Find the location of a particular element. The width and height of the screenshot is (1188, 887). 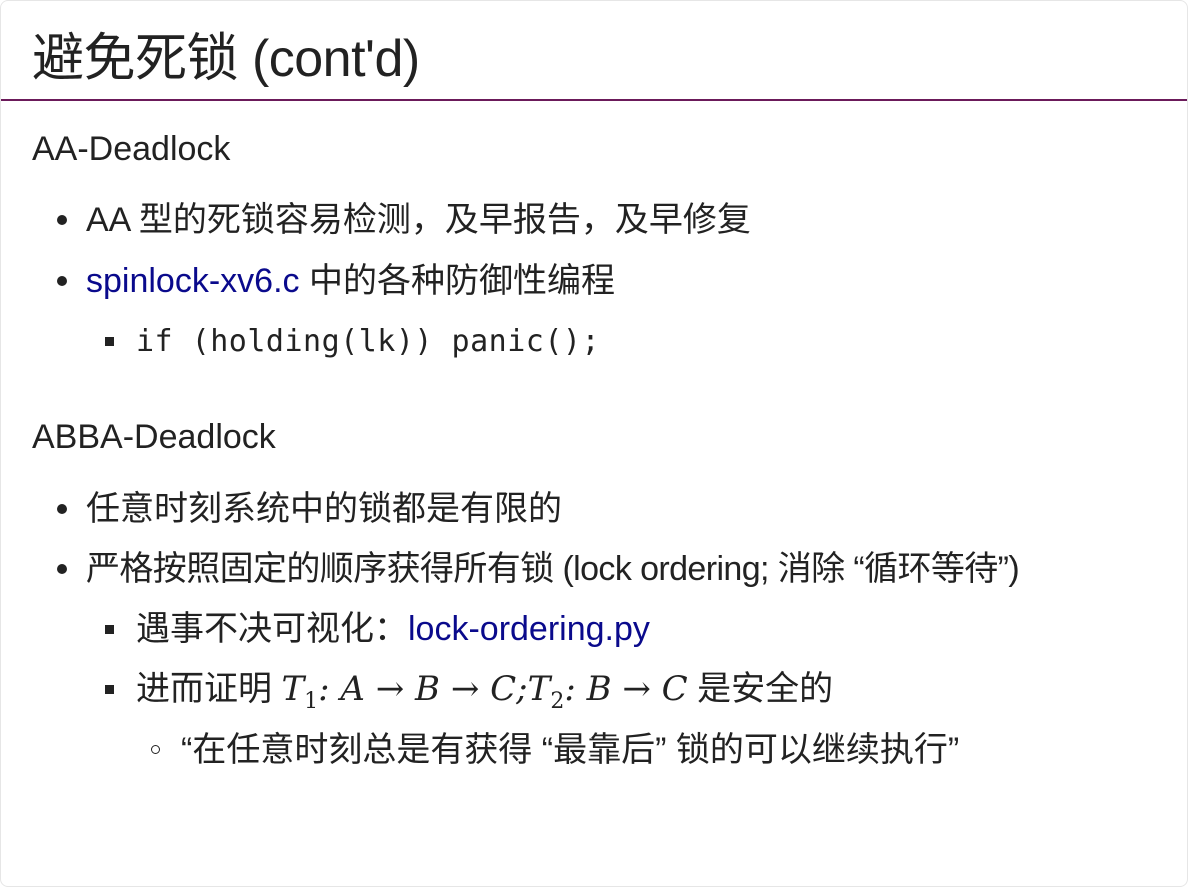

list-item-latest-lock: “在任意时刻总是有获得 “最靠后” 锁的可以继续执行” is located at coordinates (570, 750).